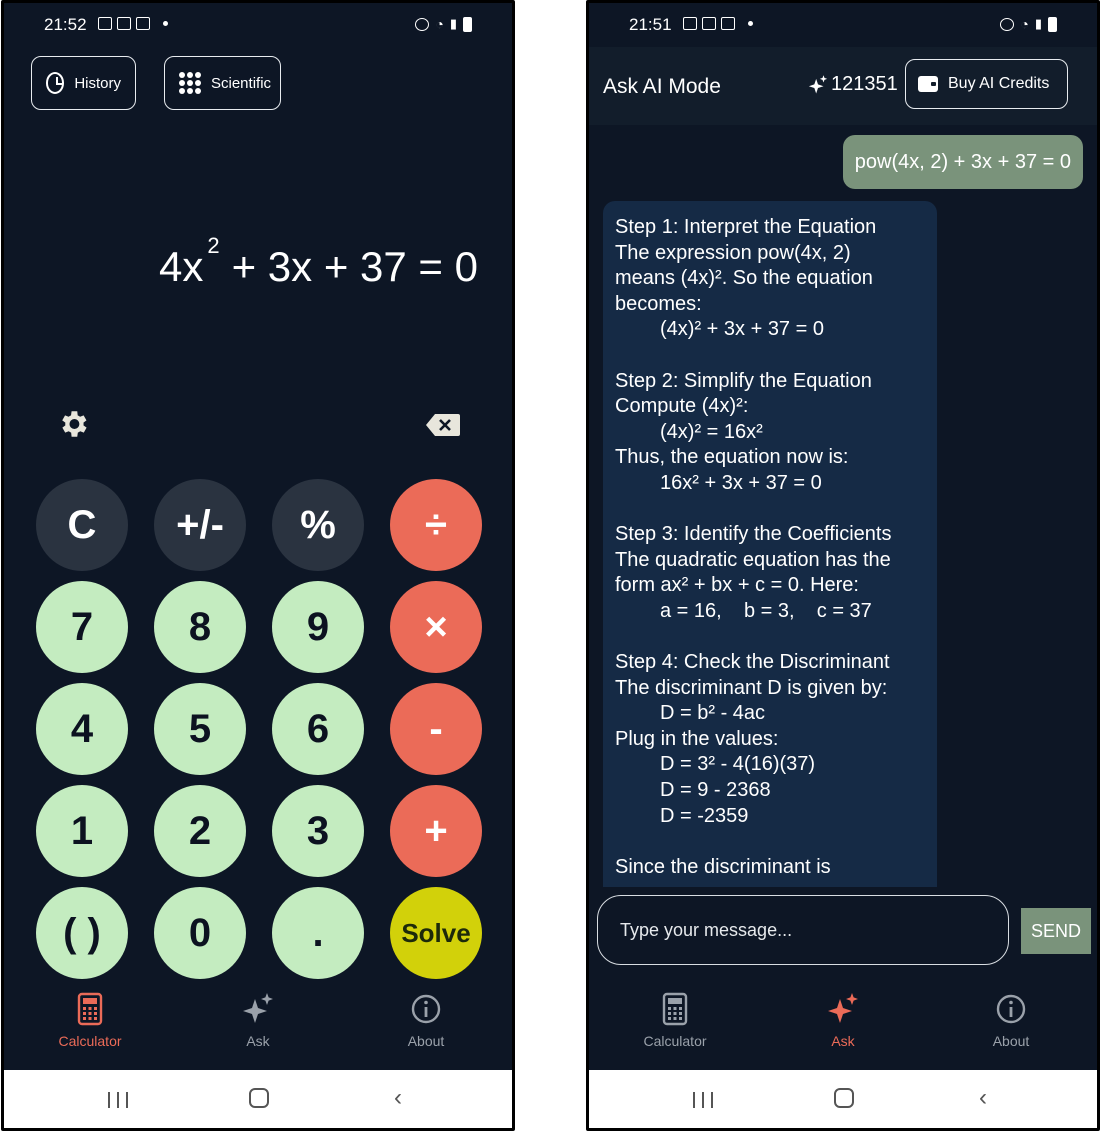 The height and width of the screenshot is (1131, 1100). Describe the element at coordinates (436, 831) in the screenshot. I see `add-key: +` at that location.